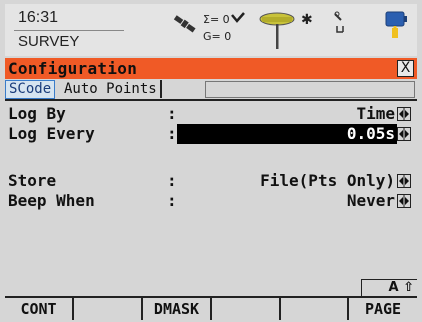 The image size is (422, 322). I want to click on input-mode-indicator: A ⇧, so click(389, 287).